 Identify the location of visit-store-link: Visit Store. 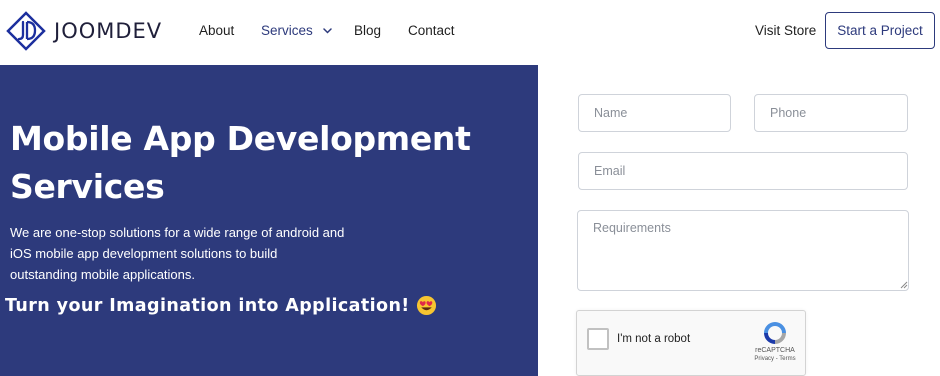
(785, 30).